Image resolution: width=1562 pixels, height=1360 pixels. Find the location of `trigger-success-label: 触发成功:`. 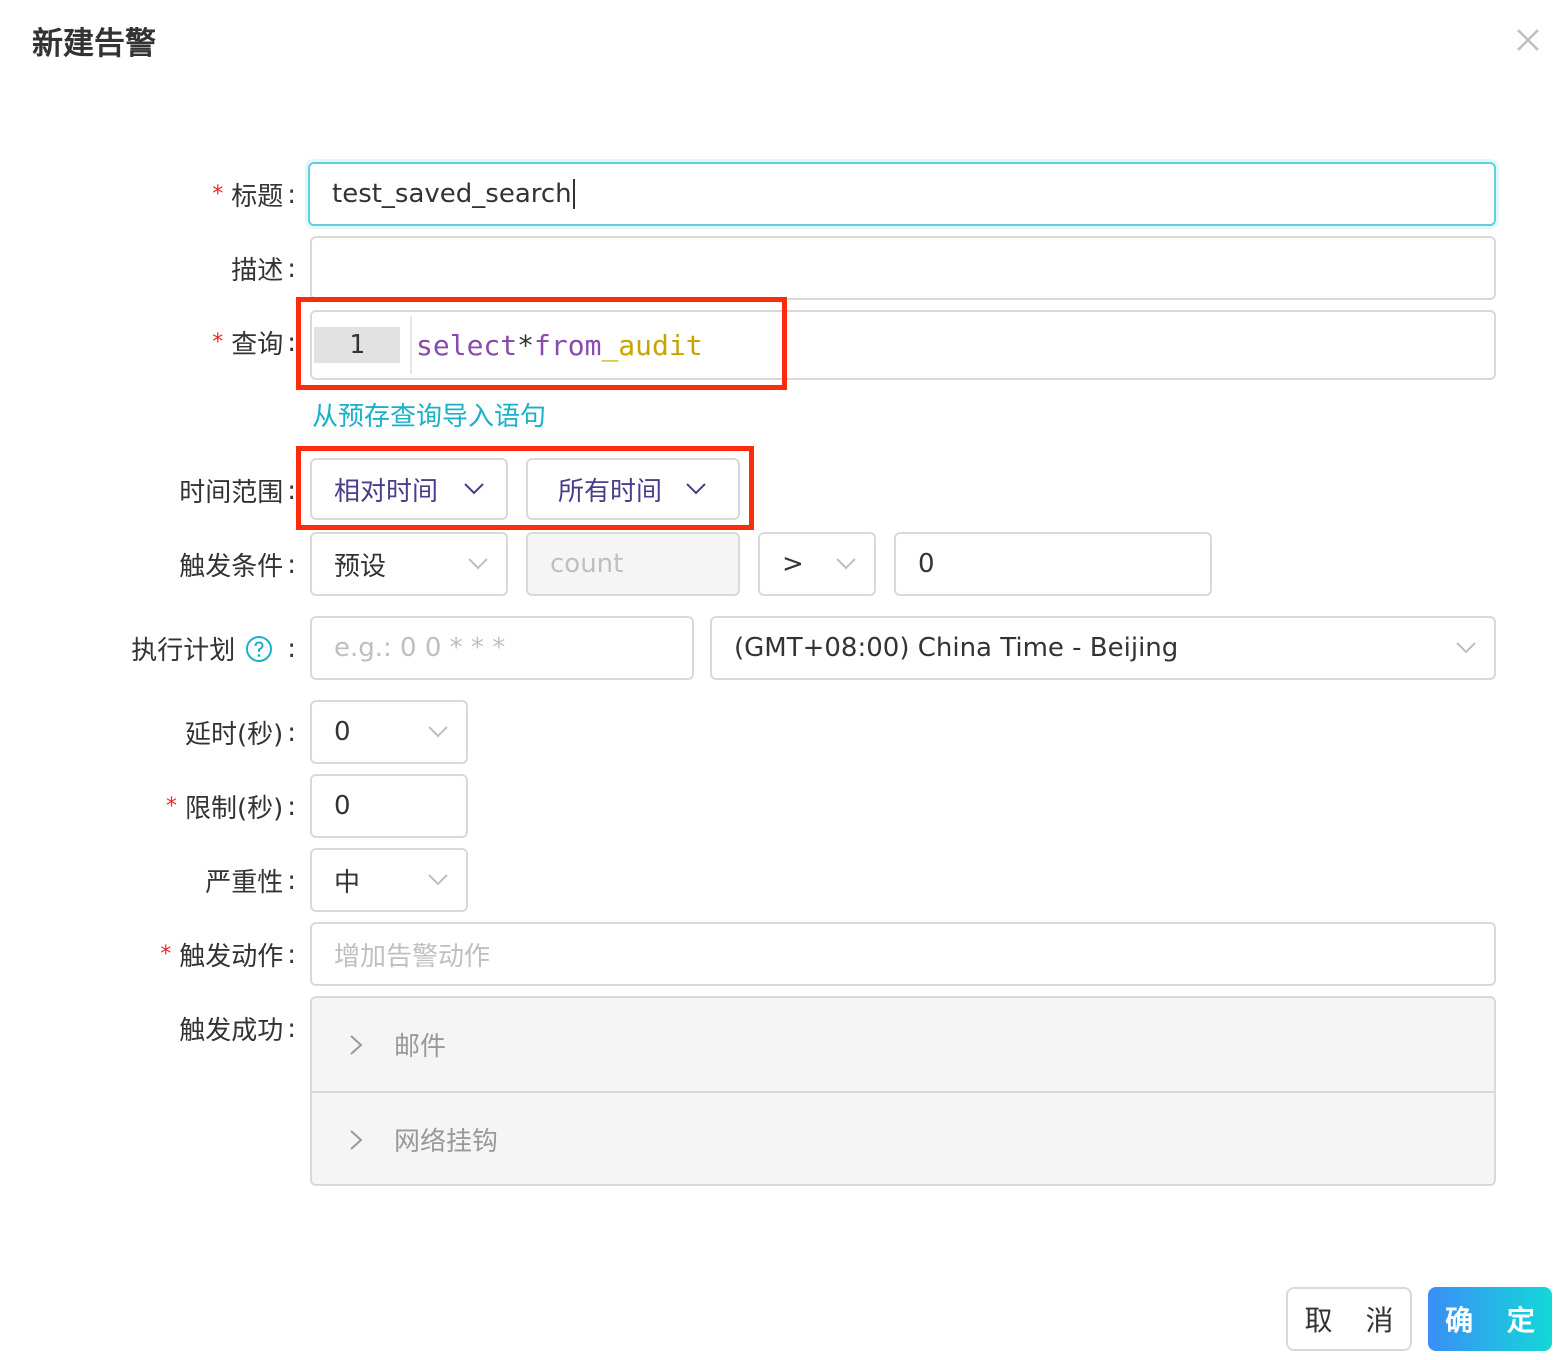

trigger-success-label: 触发成功: is located at coordinates (237, 1030).